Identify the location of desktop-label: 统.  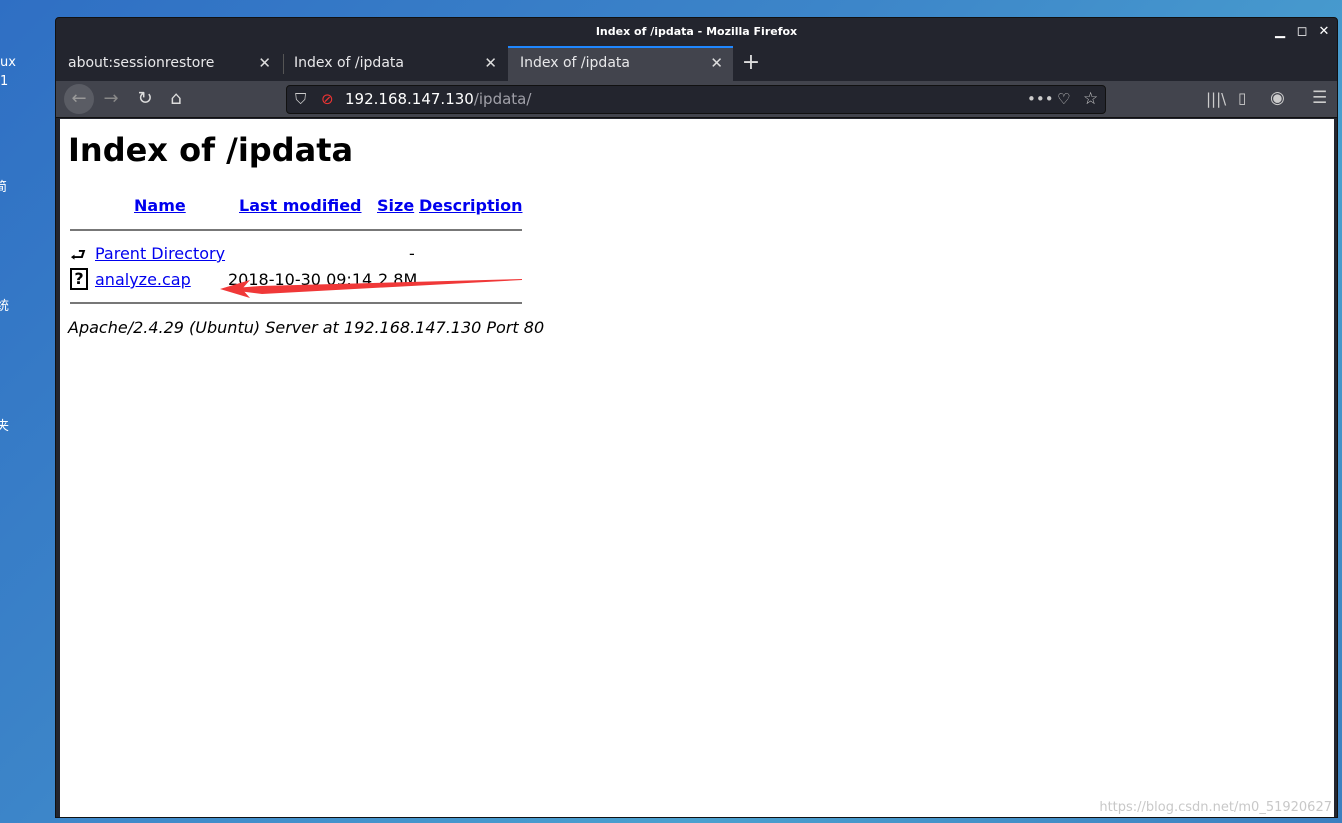
(5, 306).